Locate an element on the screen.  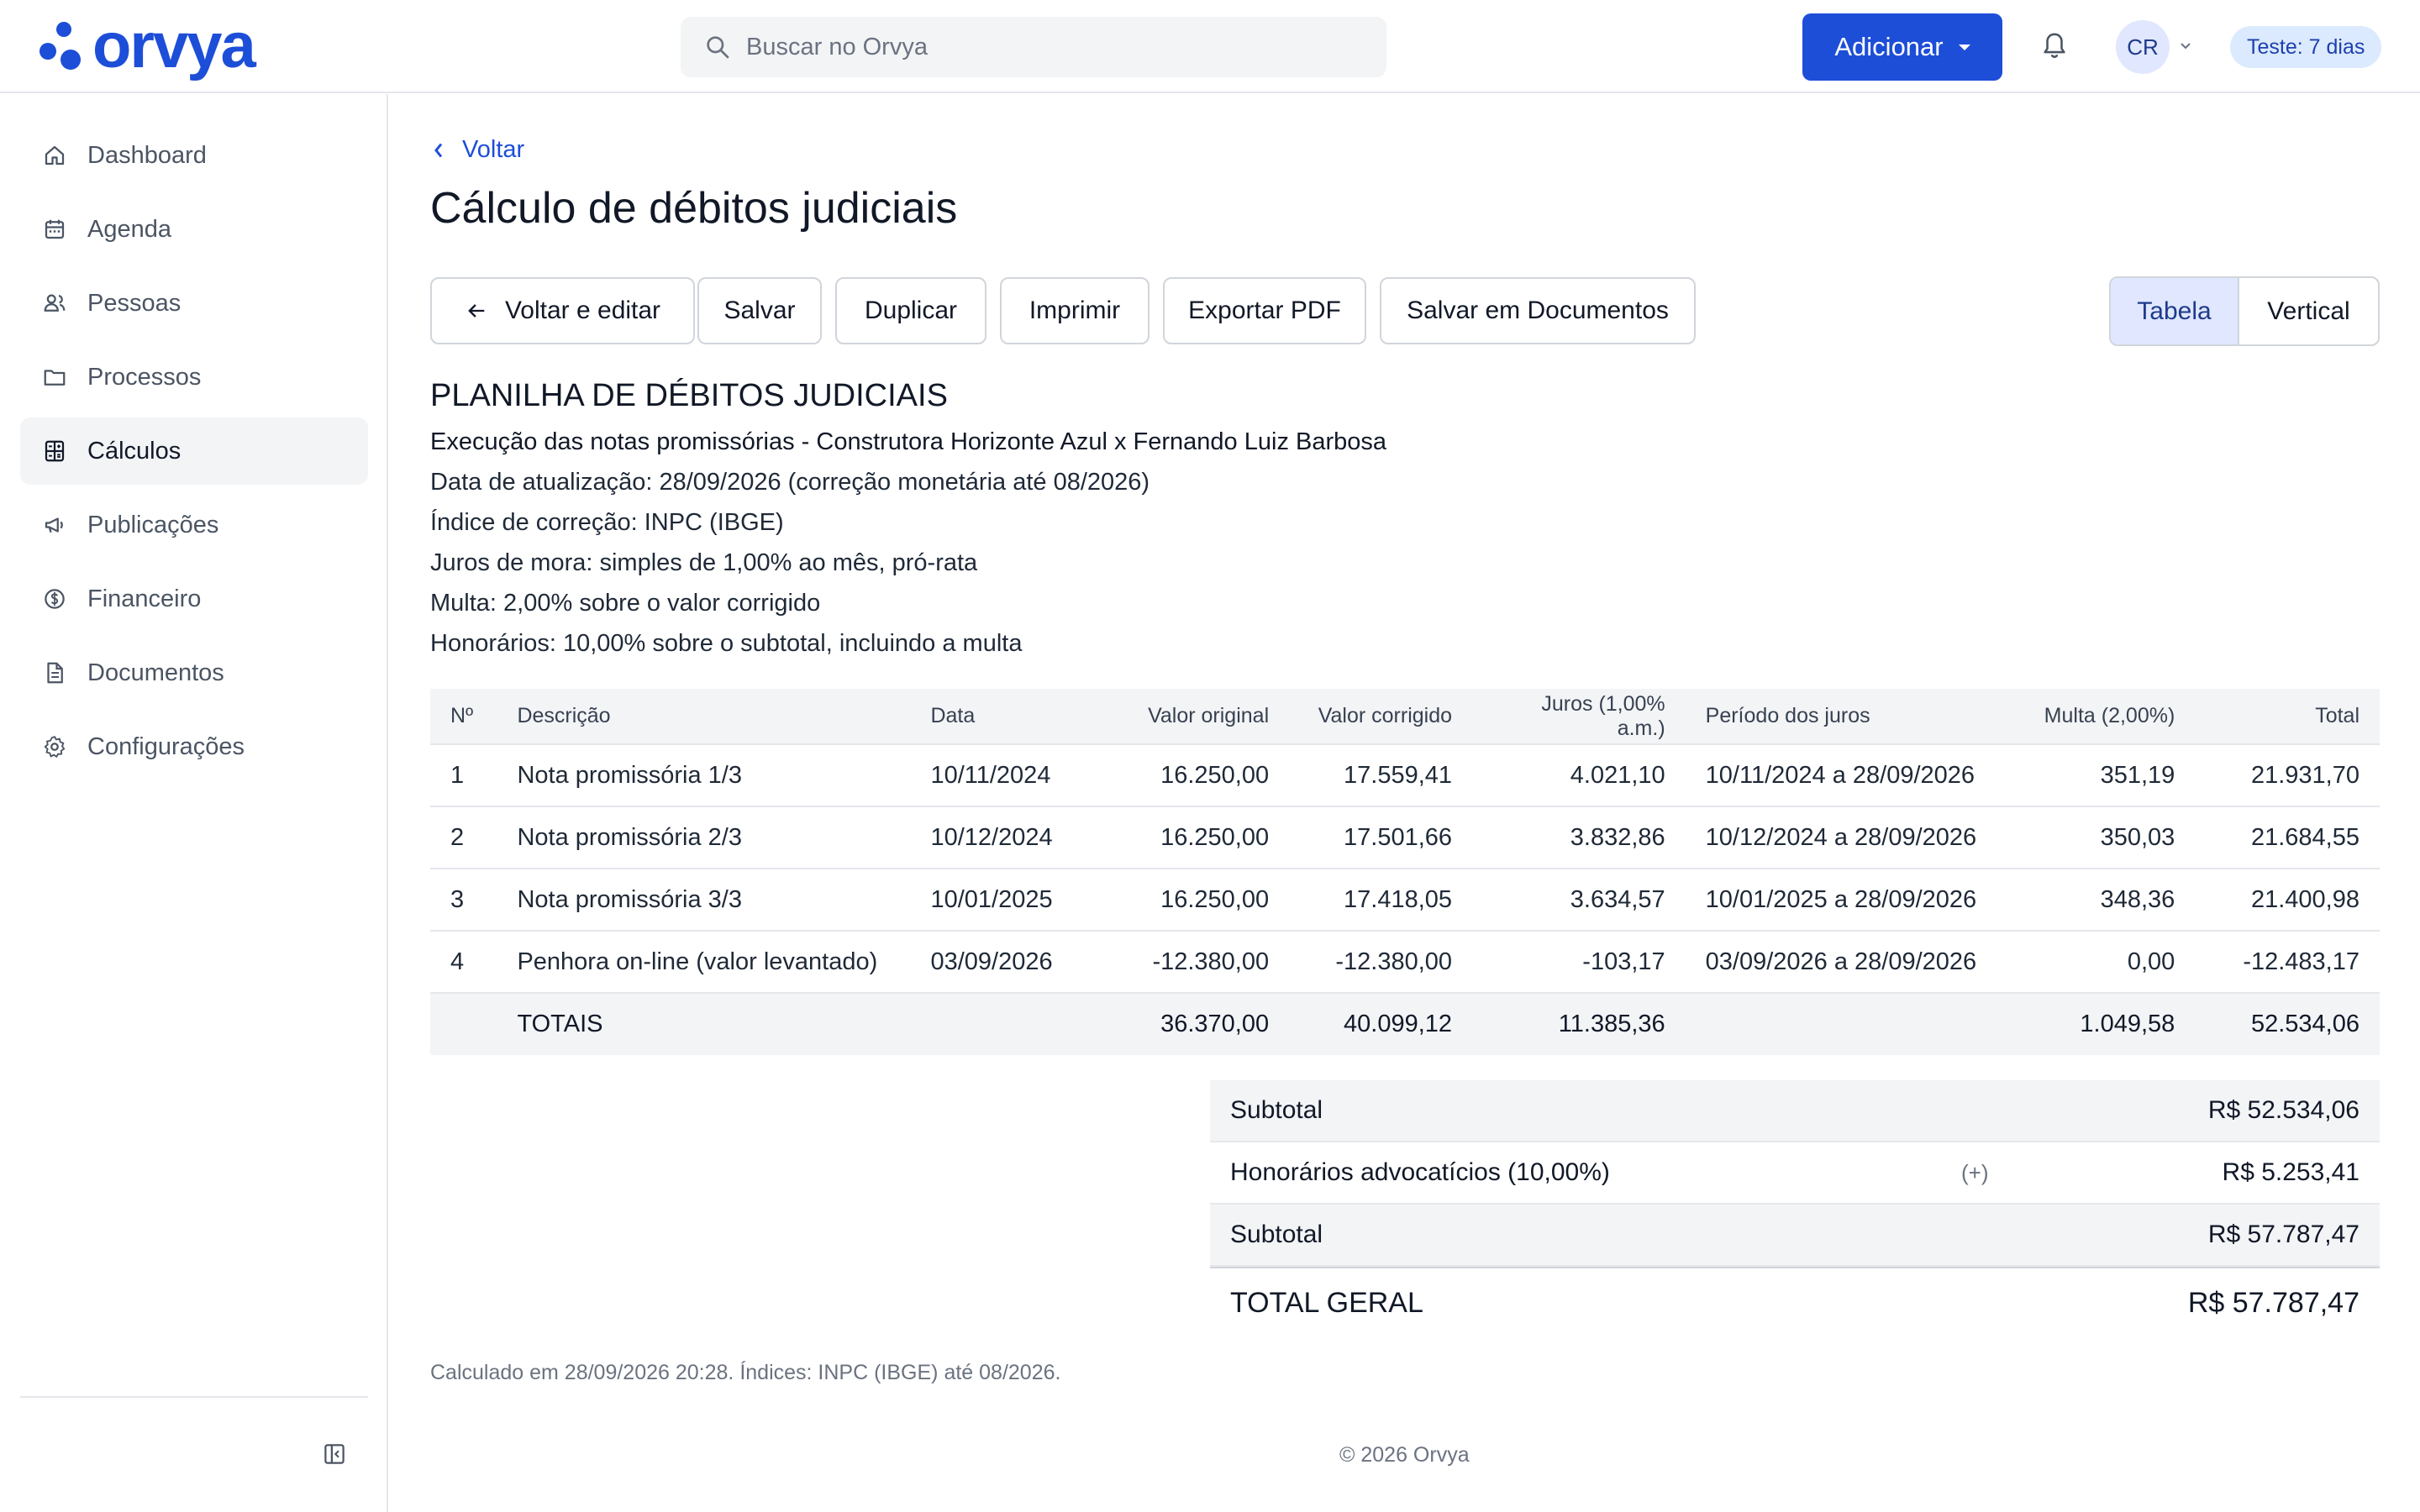
view-vertical-button: Vertical is located at coordinates (2308, 311).